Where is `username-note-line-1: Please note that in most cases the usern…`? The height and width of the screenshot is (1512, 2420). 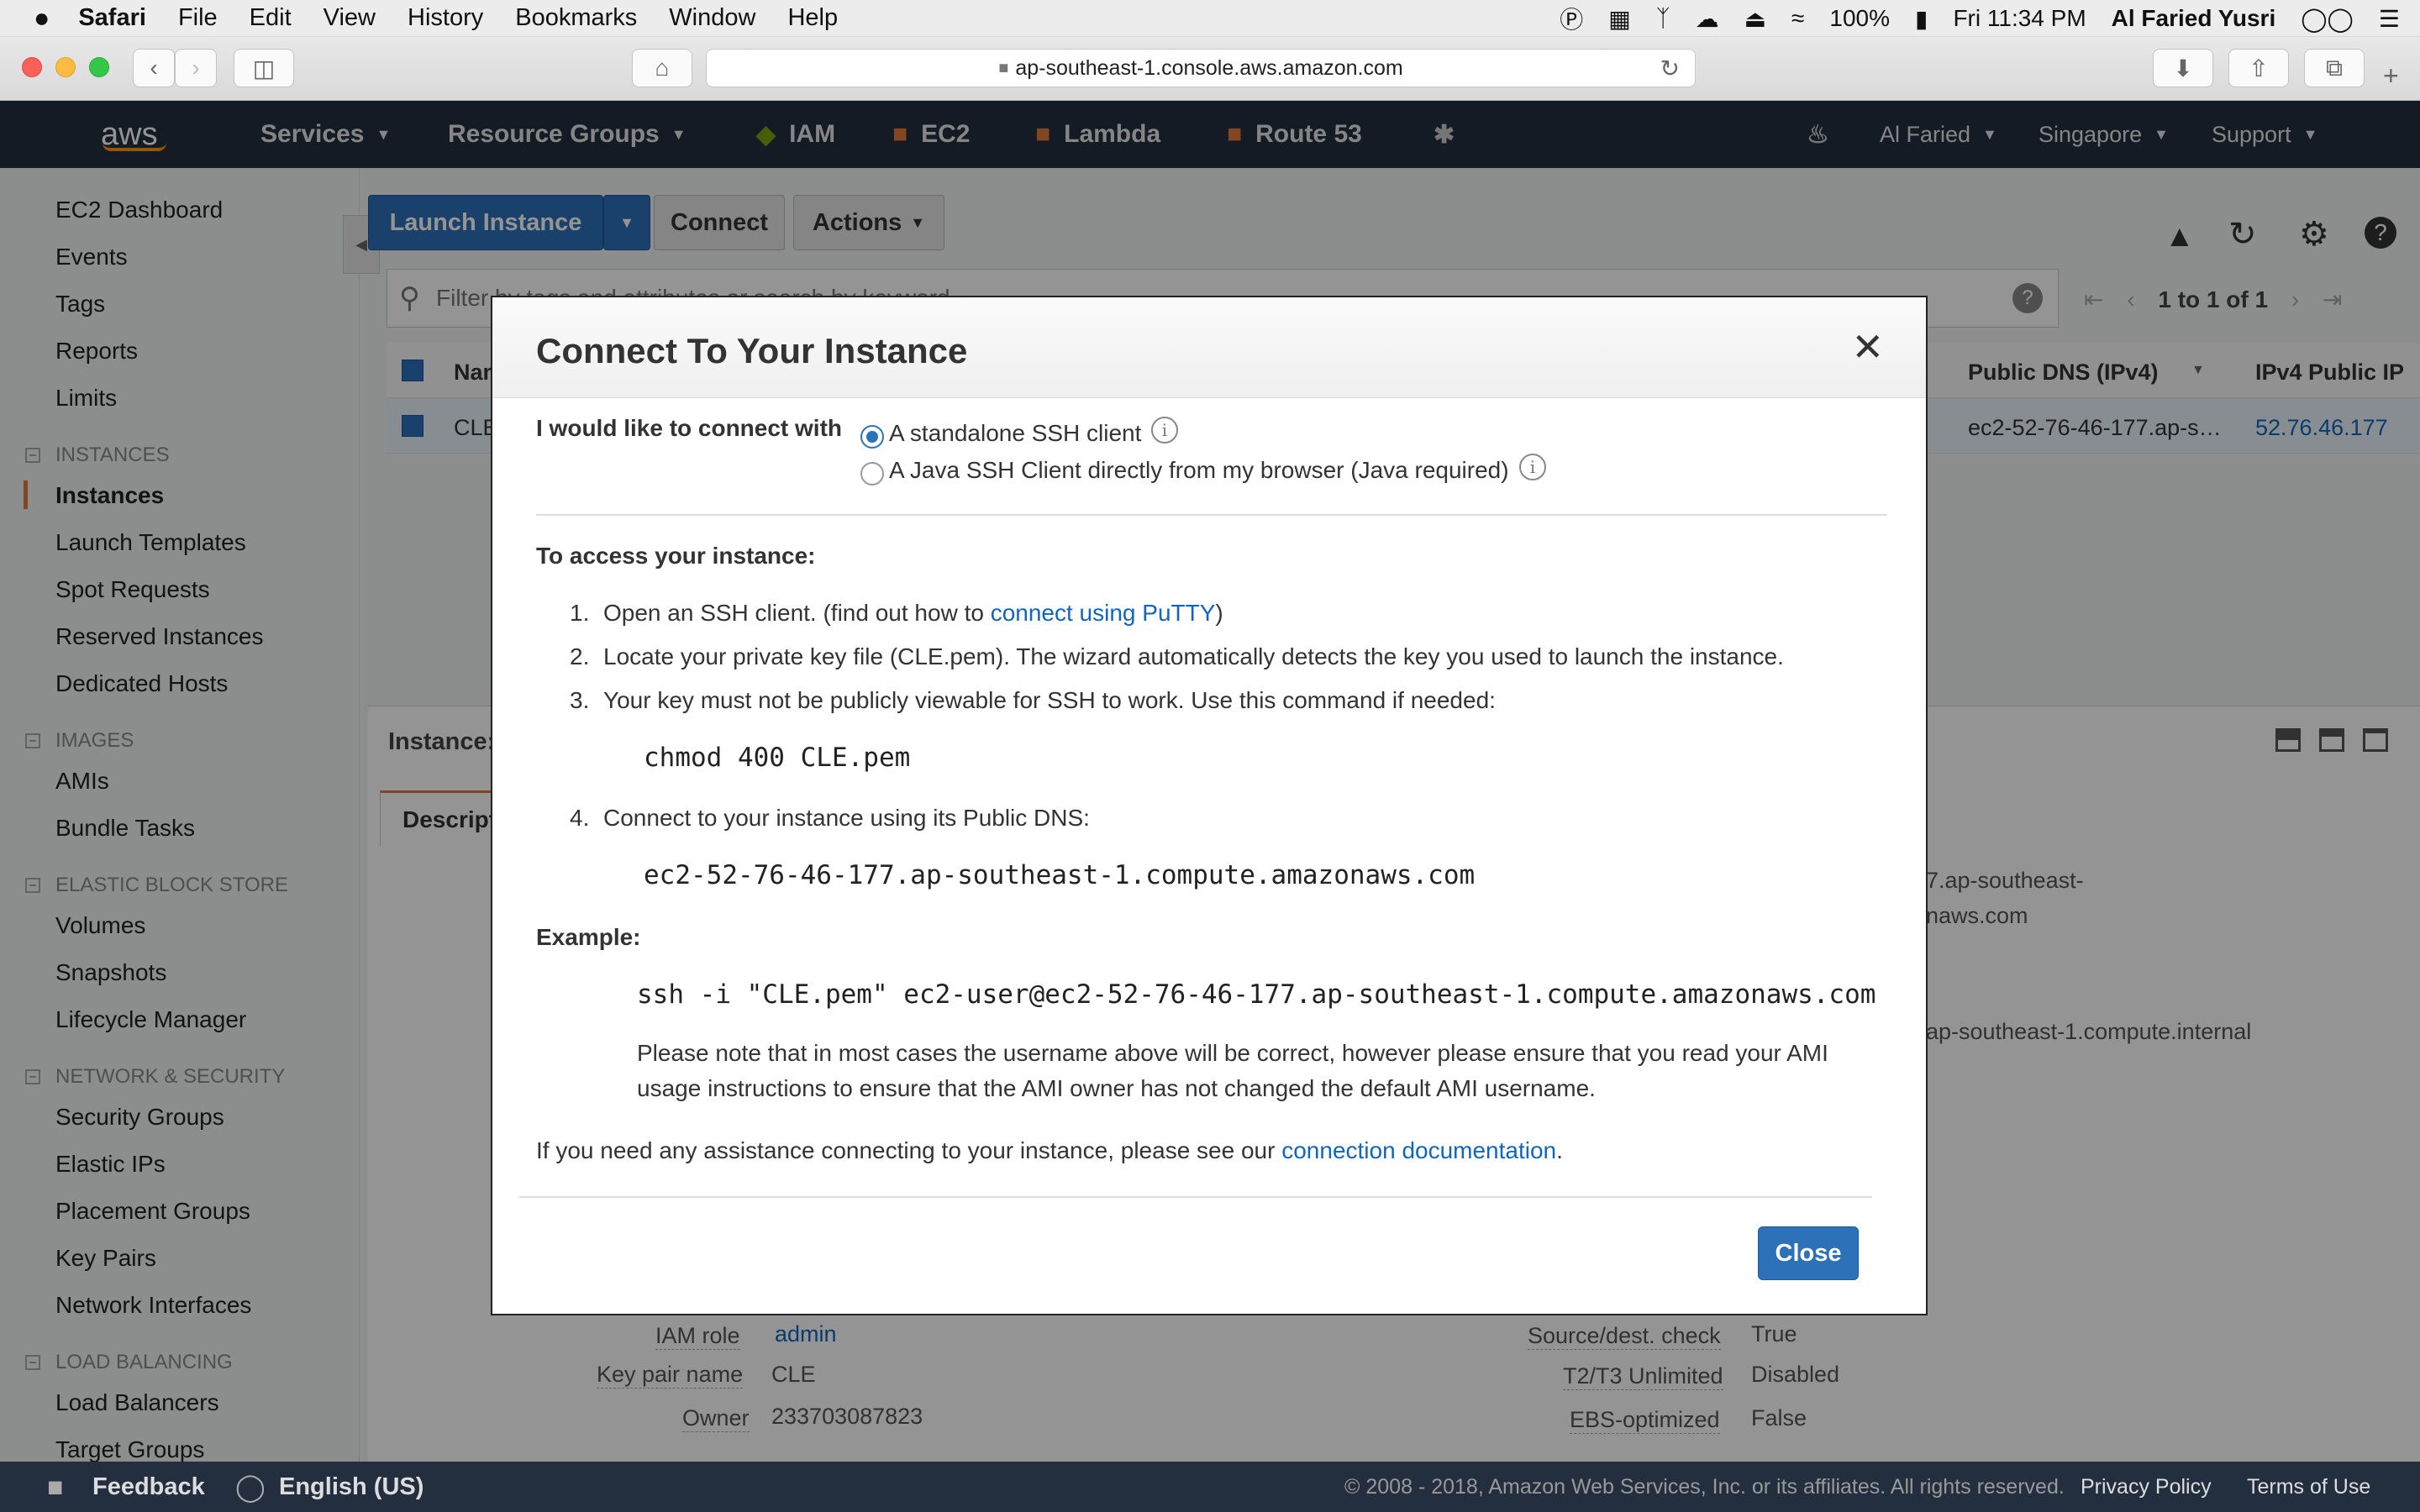
username-note-line-1: Please note that in most cases the usern… is located at coordinates (1232, 1053).